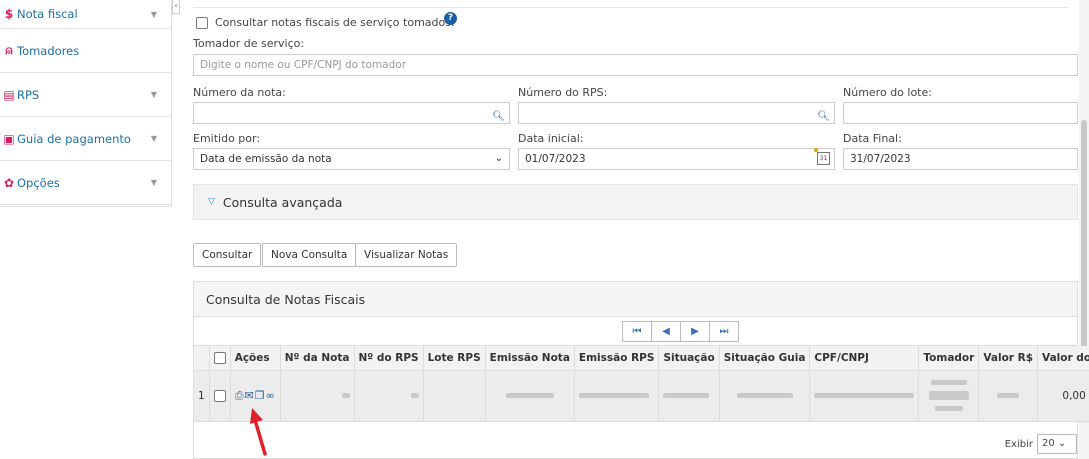  Describe the element at coordinates (28, 94) in the screenshot. I see `sidebar-item-label: RPS` at that location.